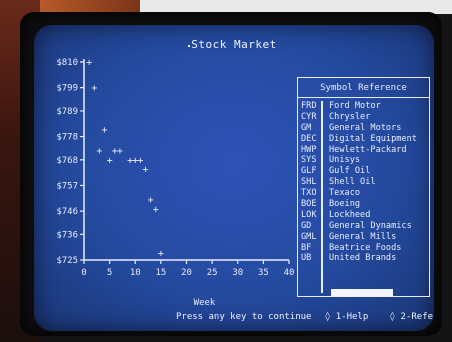  I want to click on x-tick-label: 35, so click(263, 273).